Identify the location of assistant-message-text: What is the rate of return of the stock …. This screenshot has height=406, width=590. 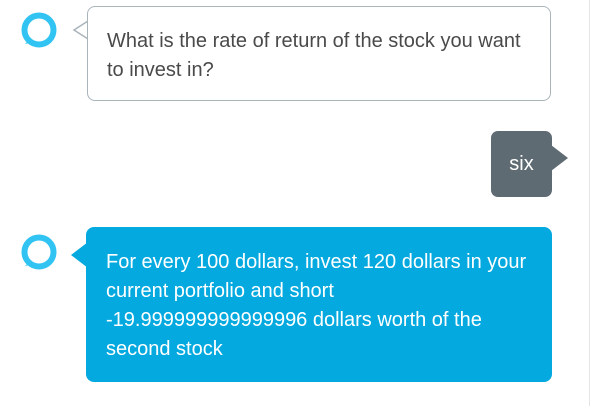
(314, 55).